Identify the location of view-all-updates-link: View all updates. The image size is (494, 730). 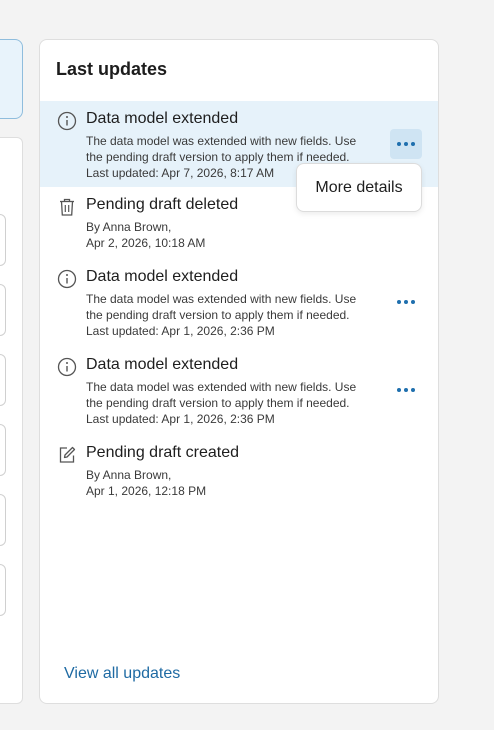
(122, 674).